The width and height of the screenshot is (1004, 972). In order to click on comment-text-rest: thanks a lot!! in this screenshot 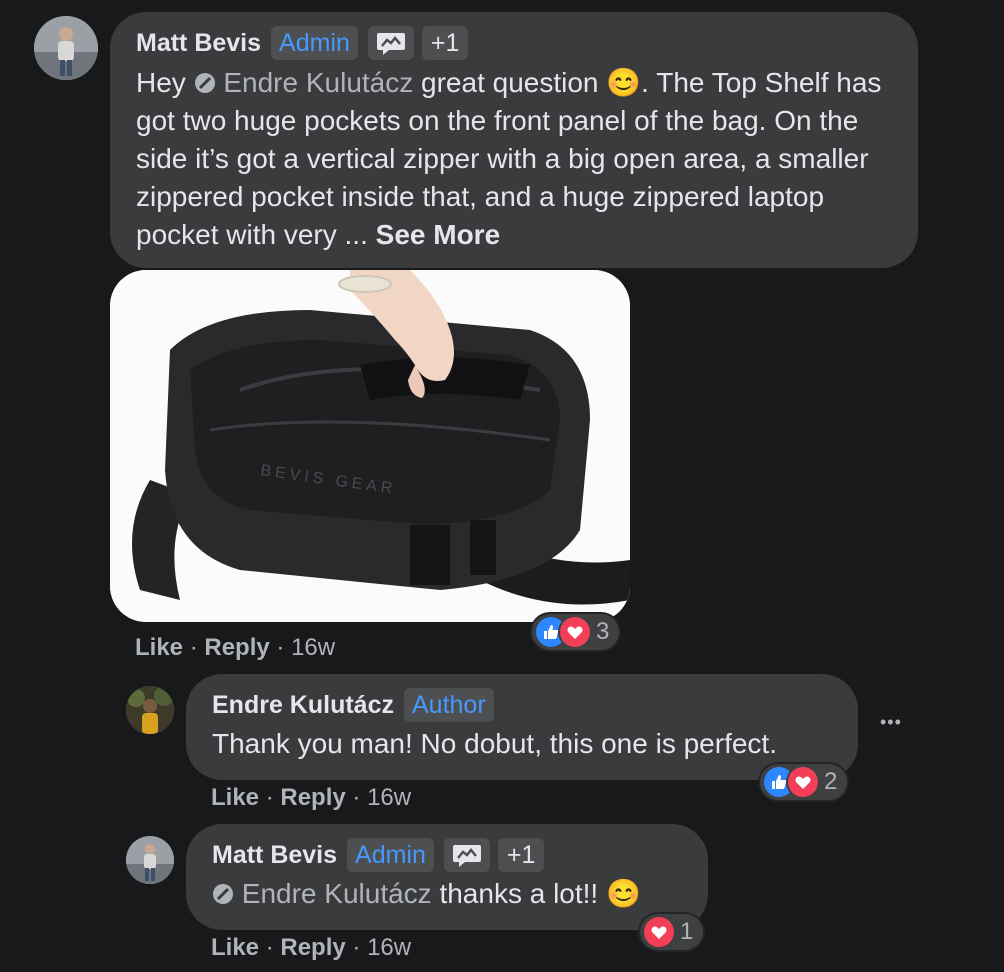, I will do `click(519, 893)`.